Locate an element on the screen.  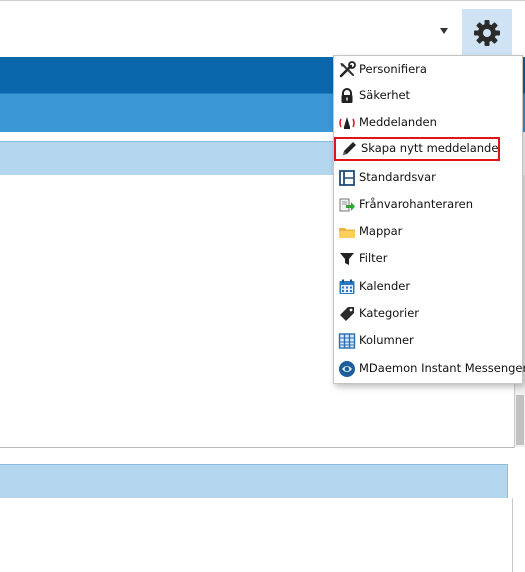
folder-icon is located at coordinates (347, 232).